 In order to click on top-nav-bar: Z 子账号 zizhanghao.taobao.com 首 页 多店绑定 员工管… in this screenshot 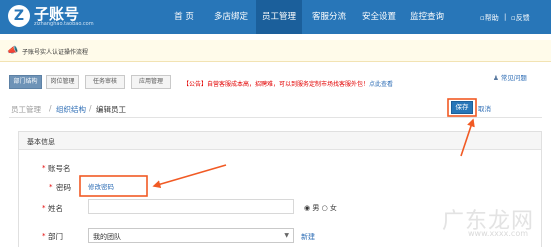, I will do `click(275, 17)`.